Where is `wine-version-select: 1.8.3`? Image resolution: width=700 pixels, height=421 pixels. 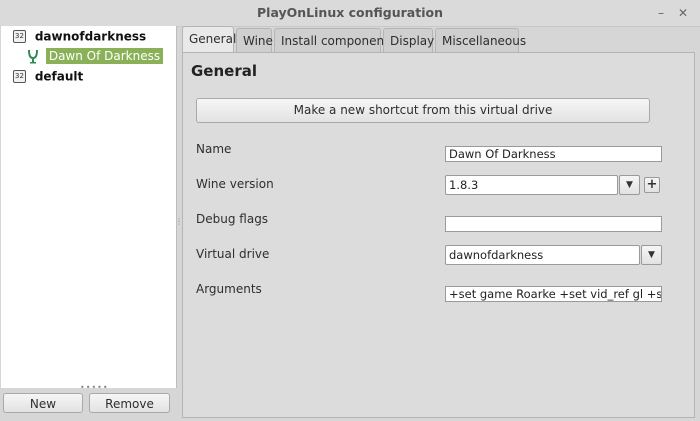 wine-version-select: 1.8.3 is located at coordinates (531, 185).